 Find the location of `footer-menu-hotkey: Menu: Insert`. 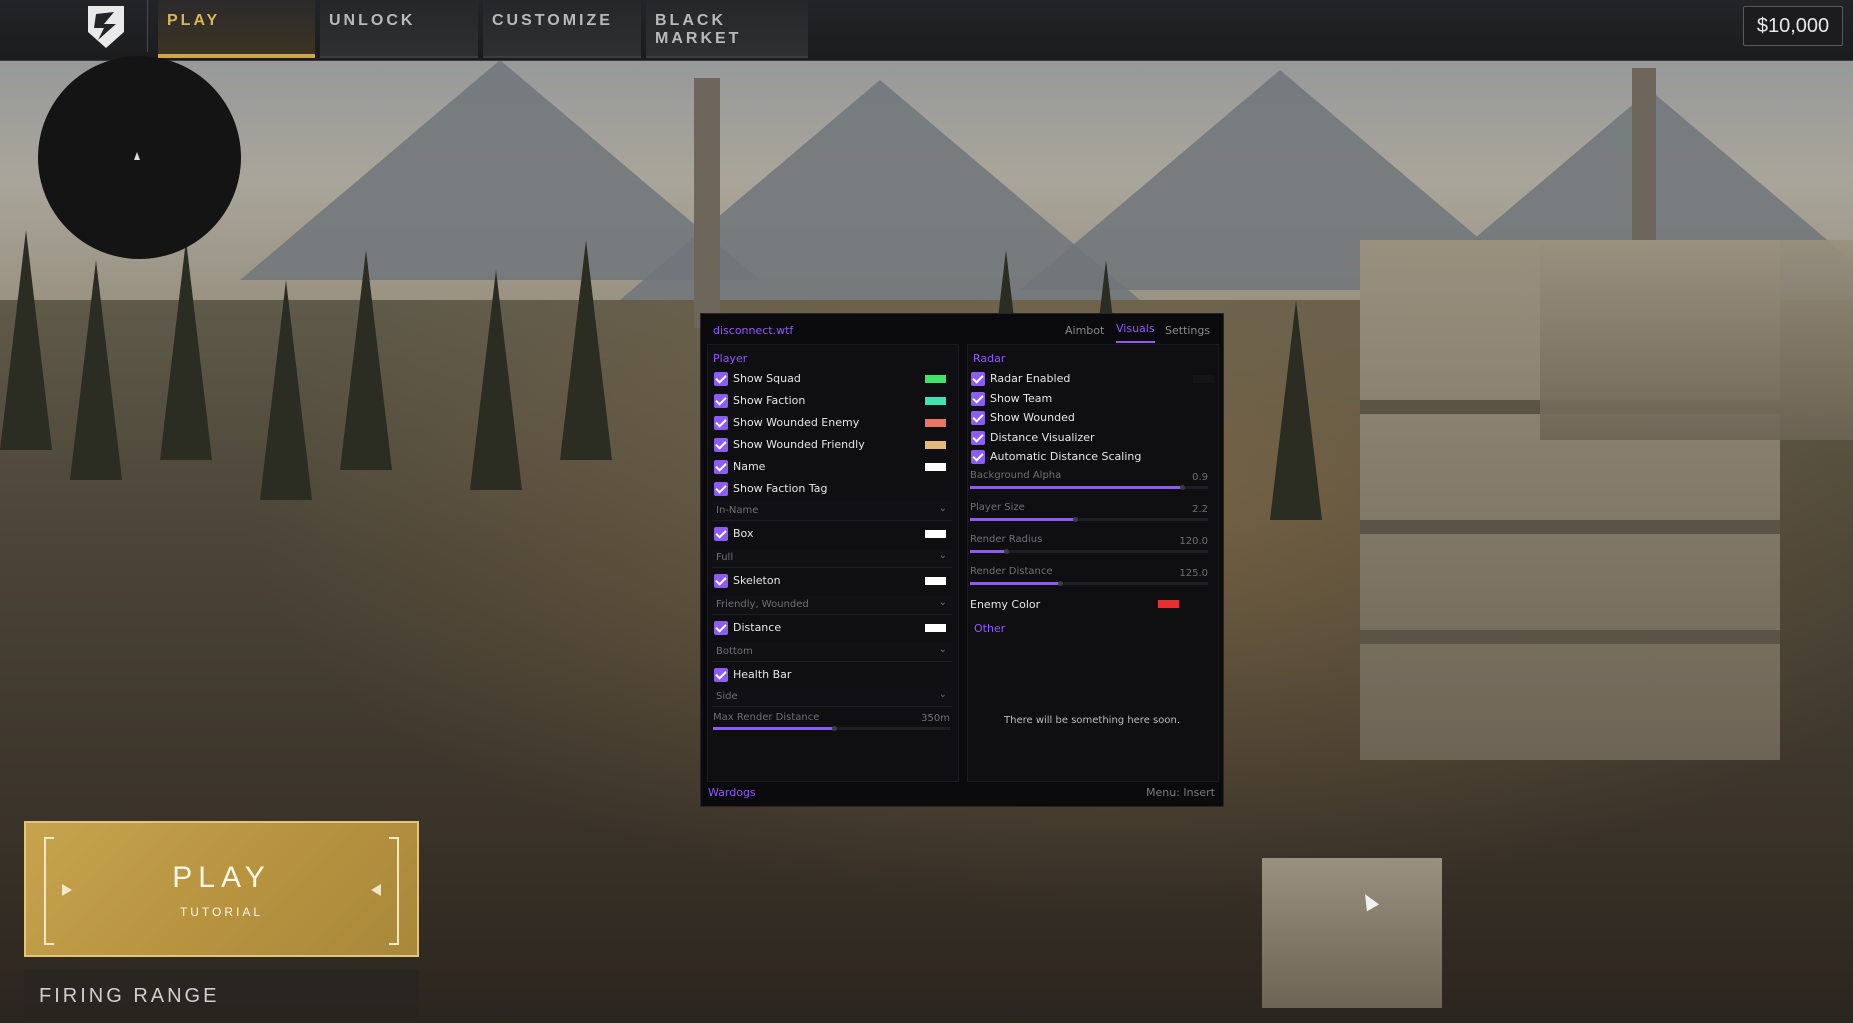

footer-menu-hotkey: Menu: Insert is located at coordinates (1180, 792).